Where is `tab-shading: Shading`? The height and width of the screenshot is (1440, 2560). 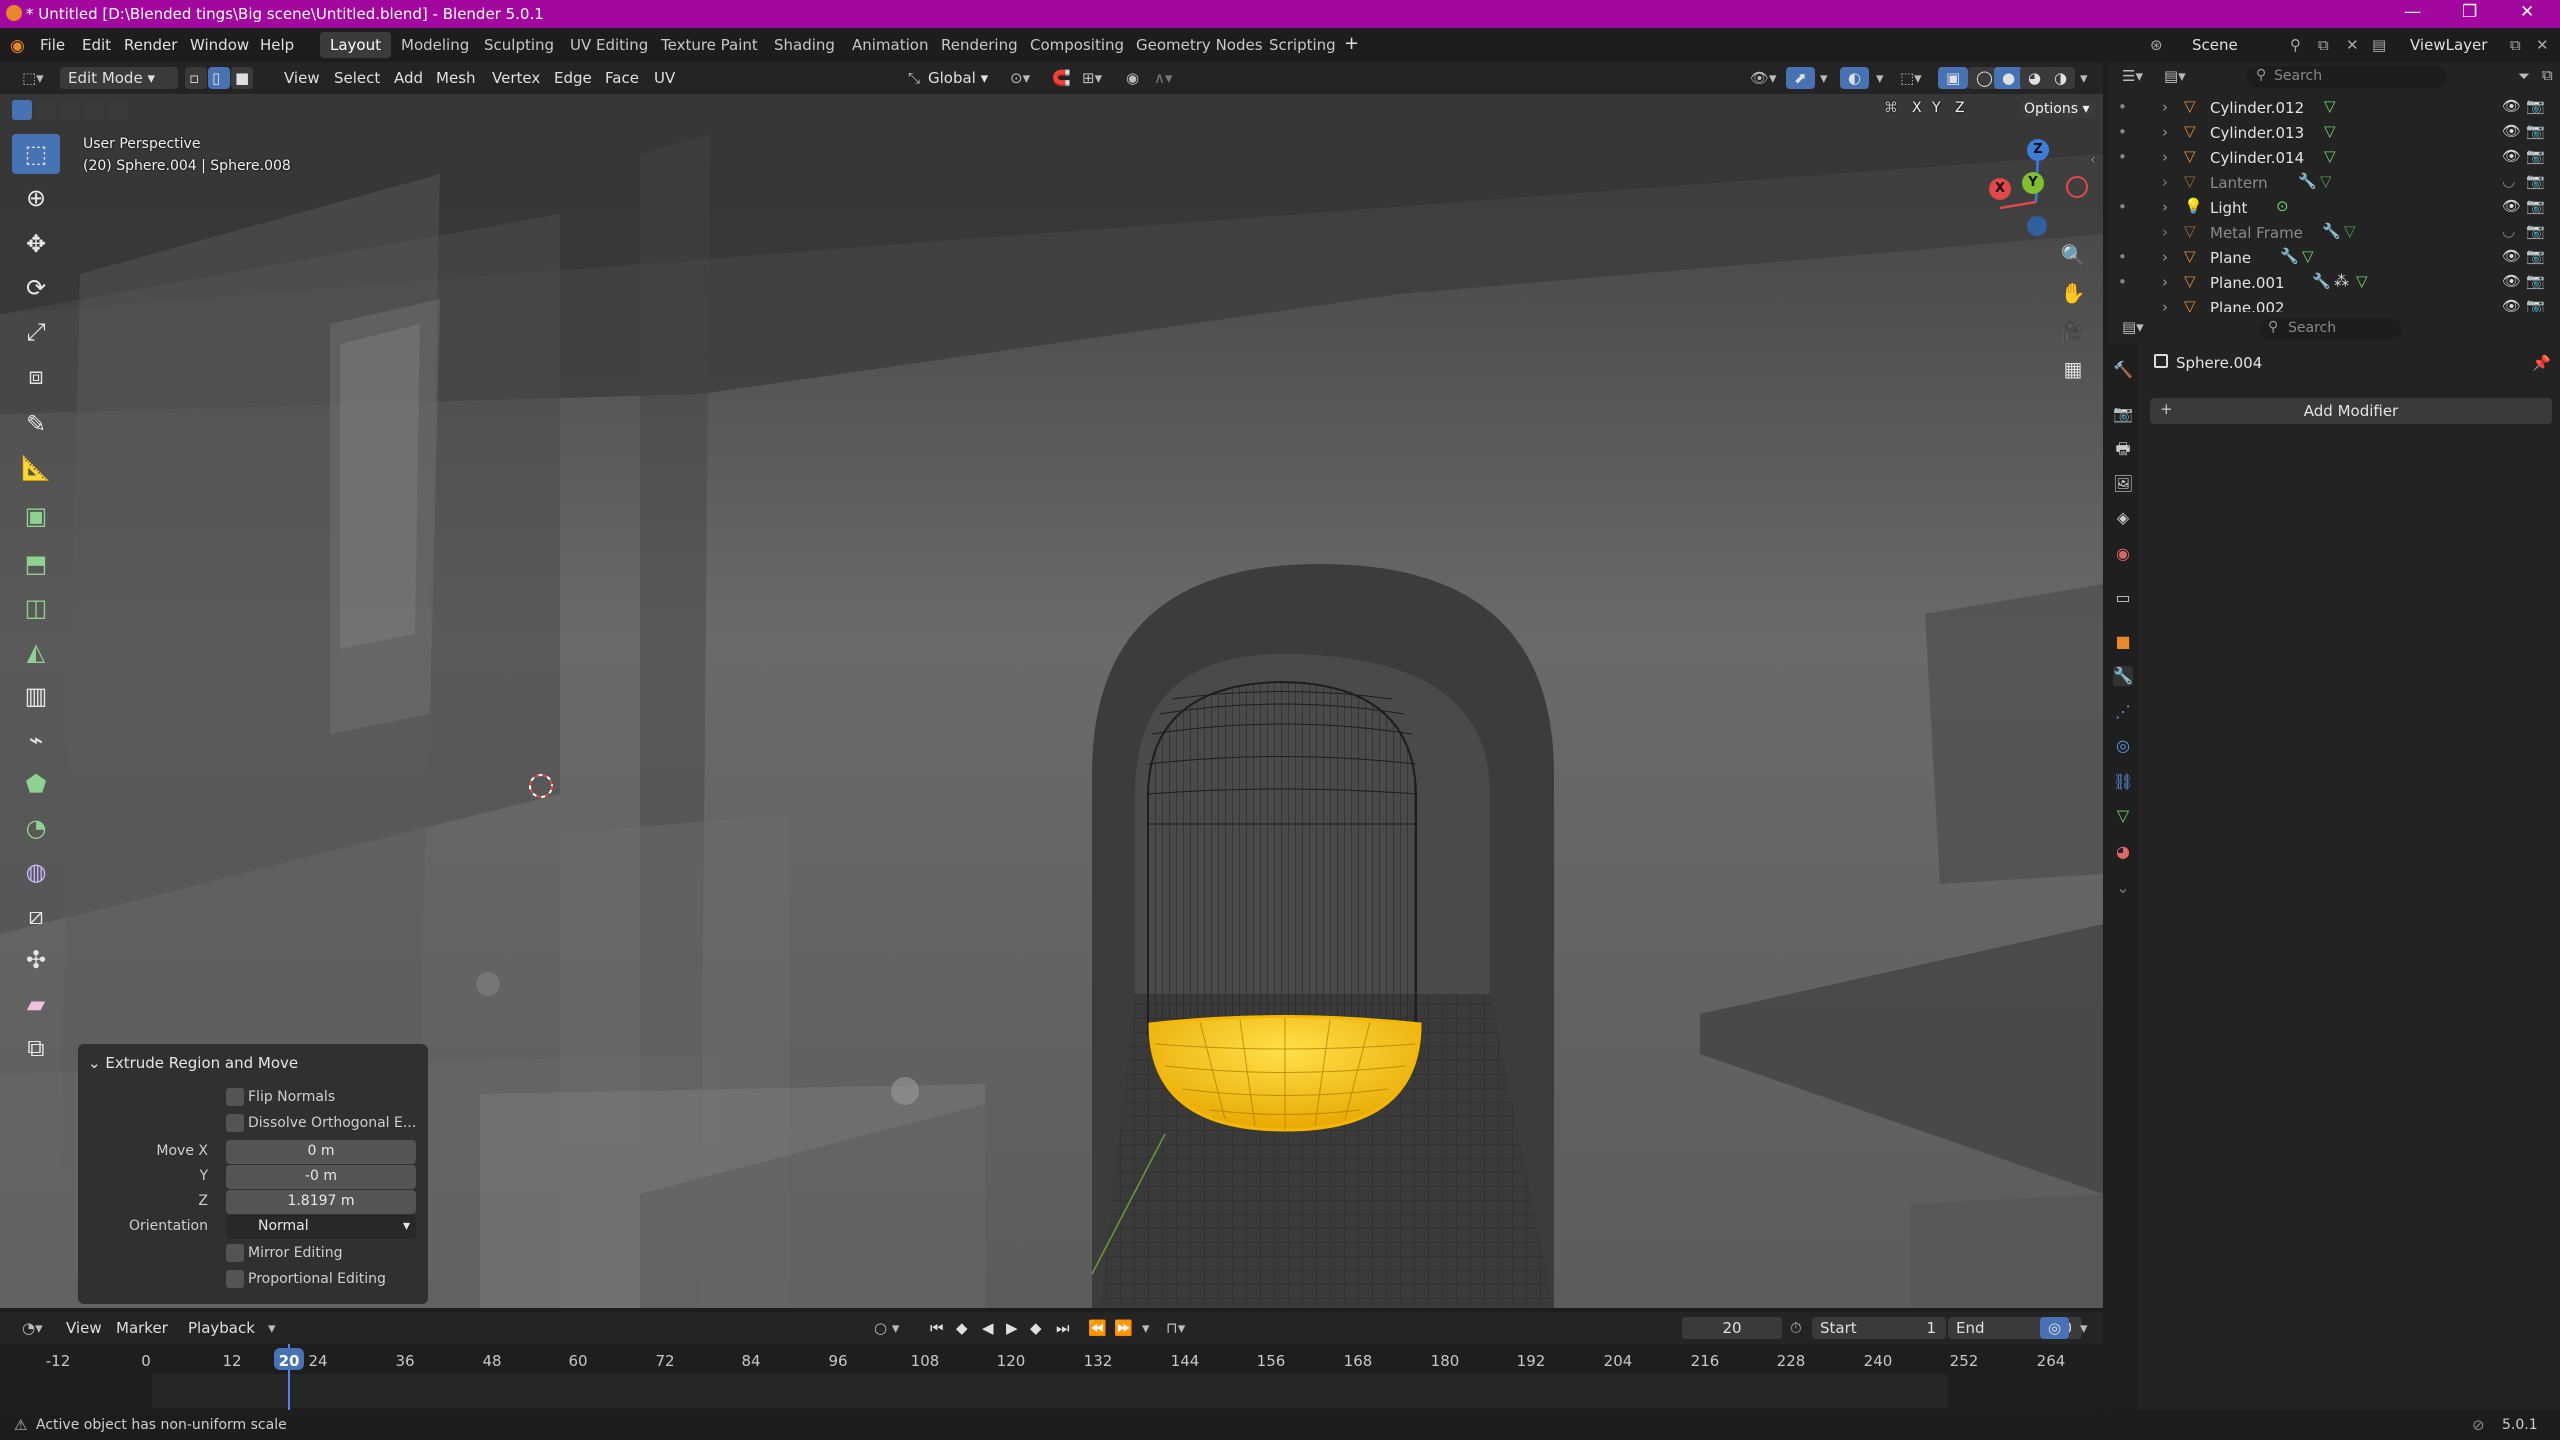
tab-shading: Shading is located at coordinates (804, 45).